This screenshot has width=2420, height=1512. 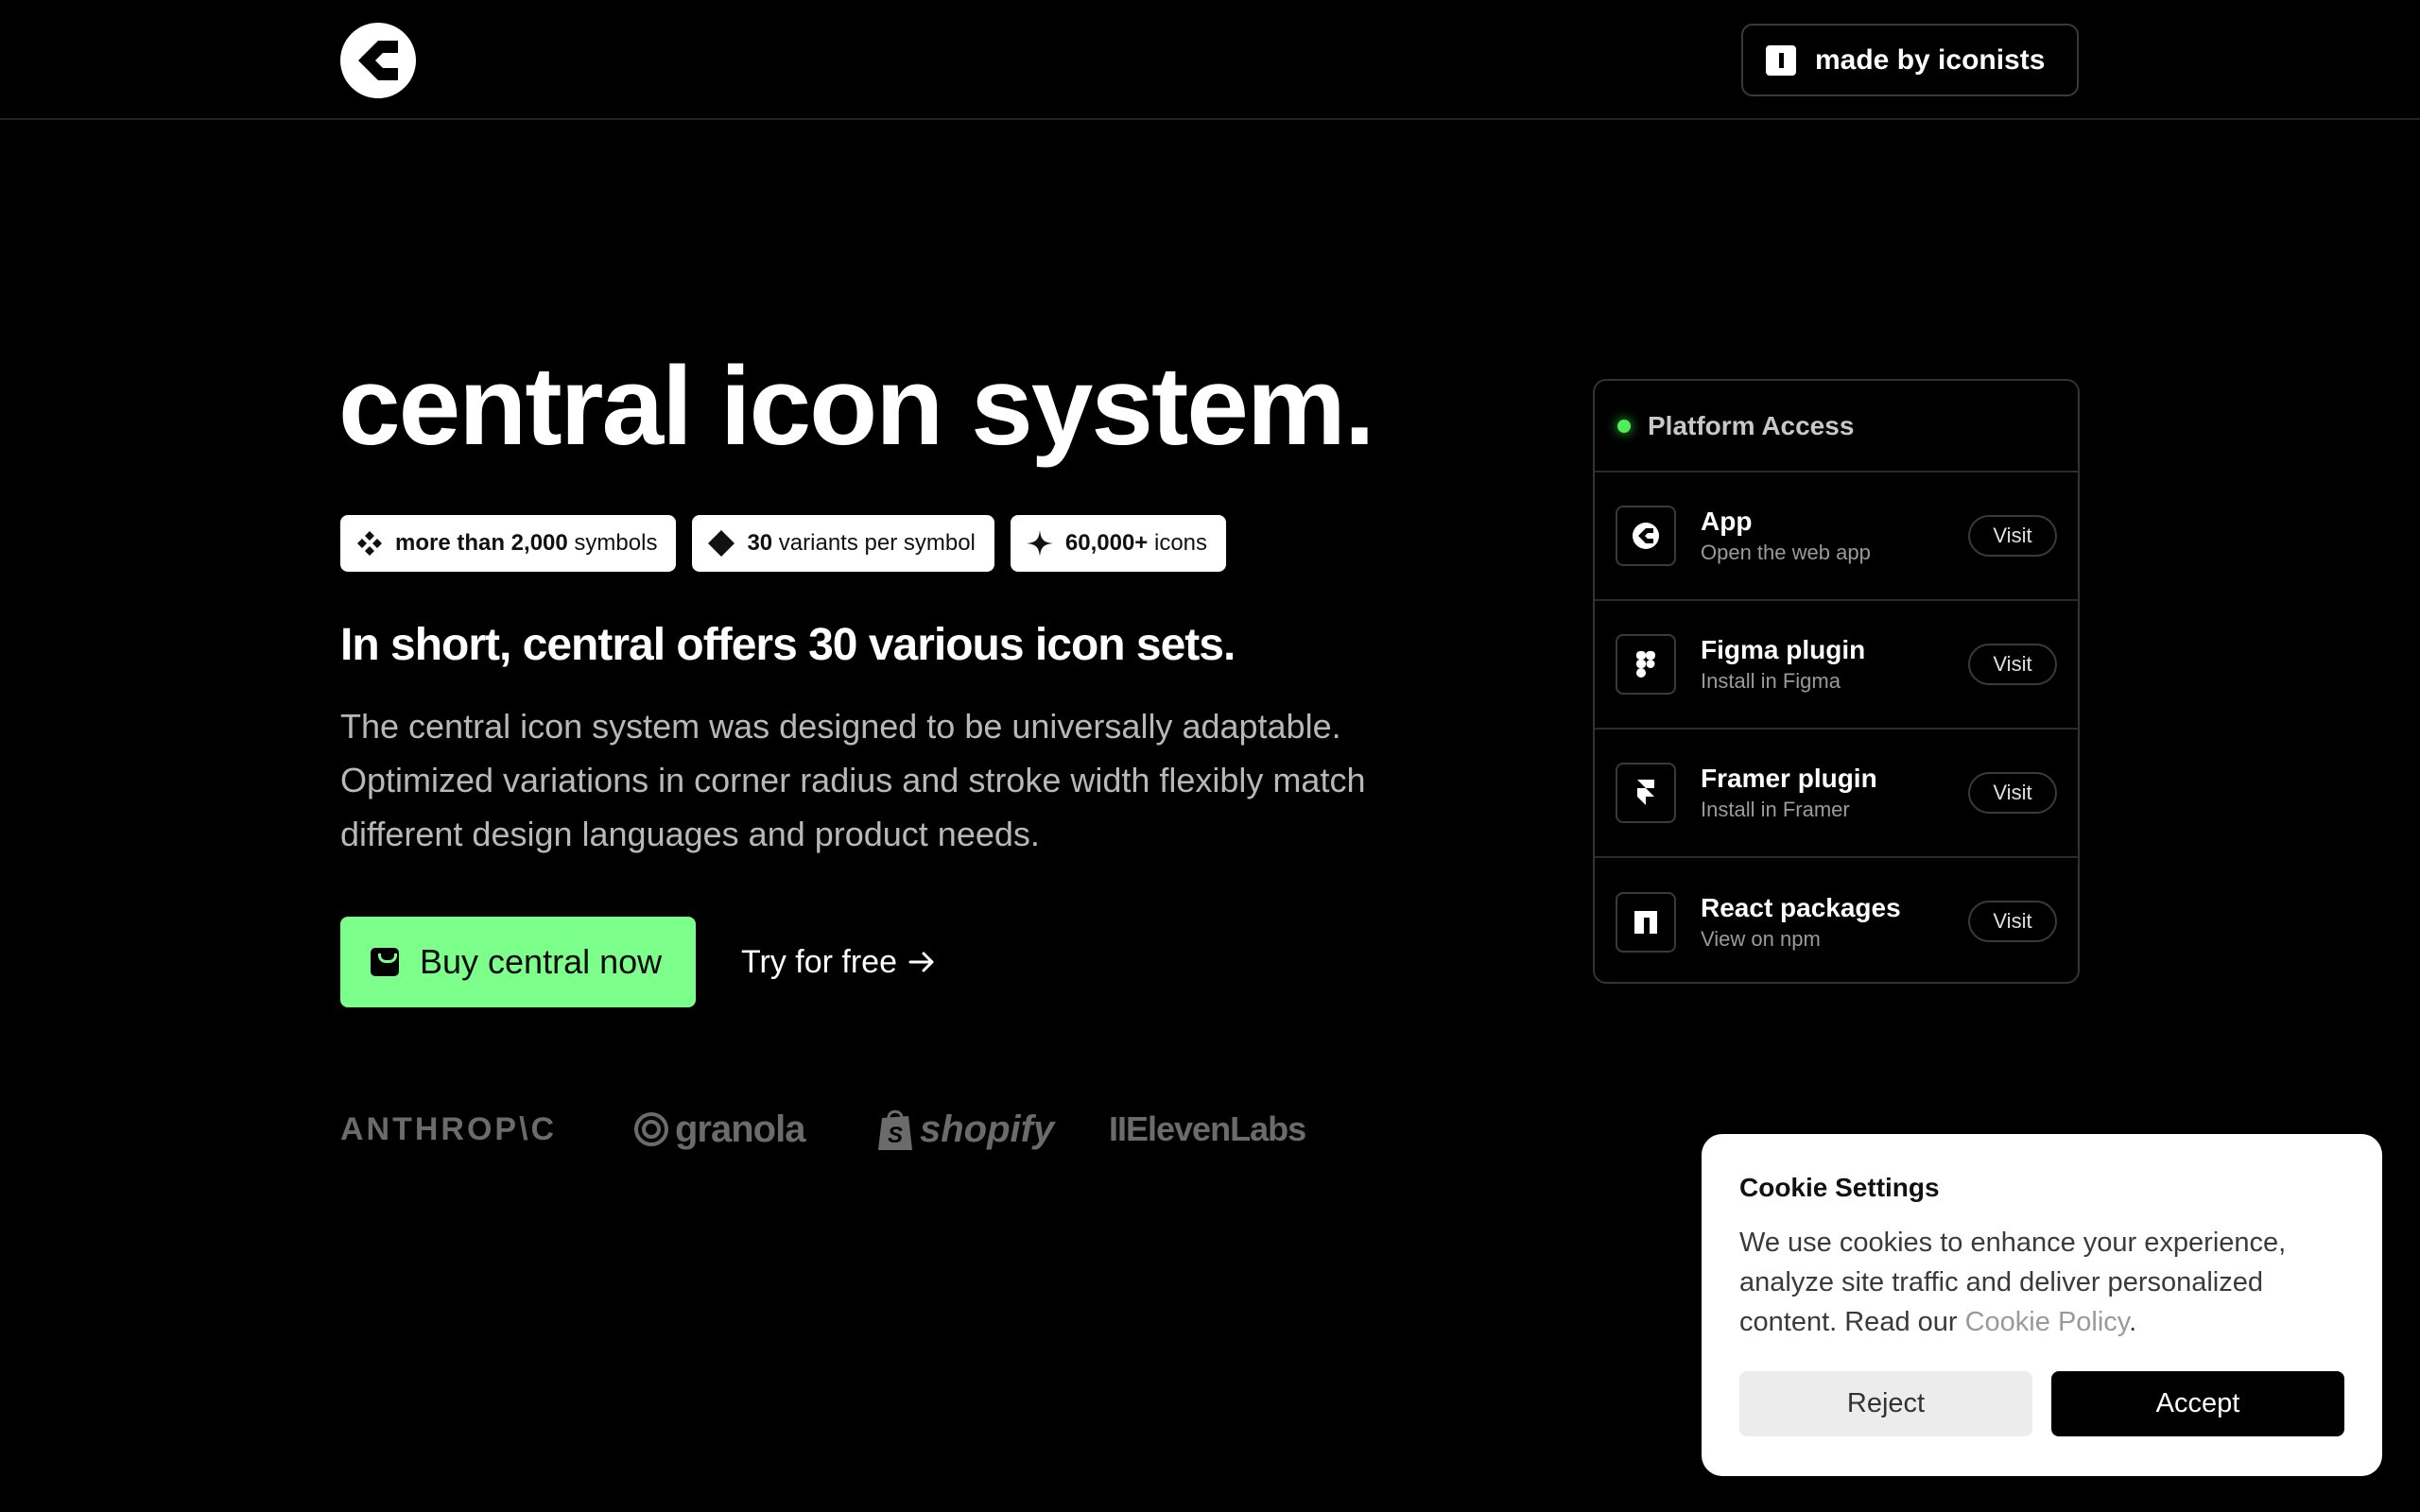 I want to click on platform-item-title: React packages, so click(x=1801, y=907).